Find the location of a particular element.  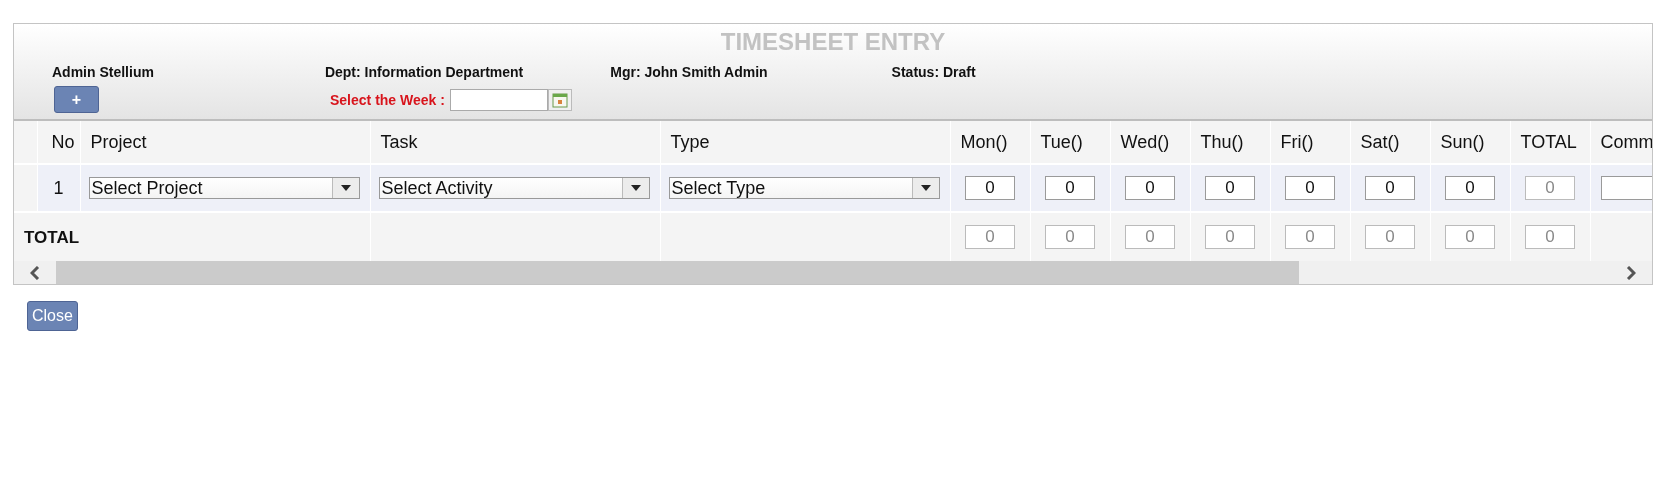

department-label: Dept: Information Department is located at coordinates (424, 73).